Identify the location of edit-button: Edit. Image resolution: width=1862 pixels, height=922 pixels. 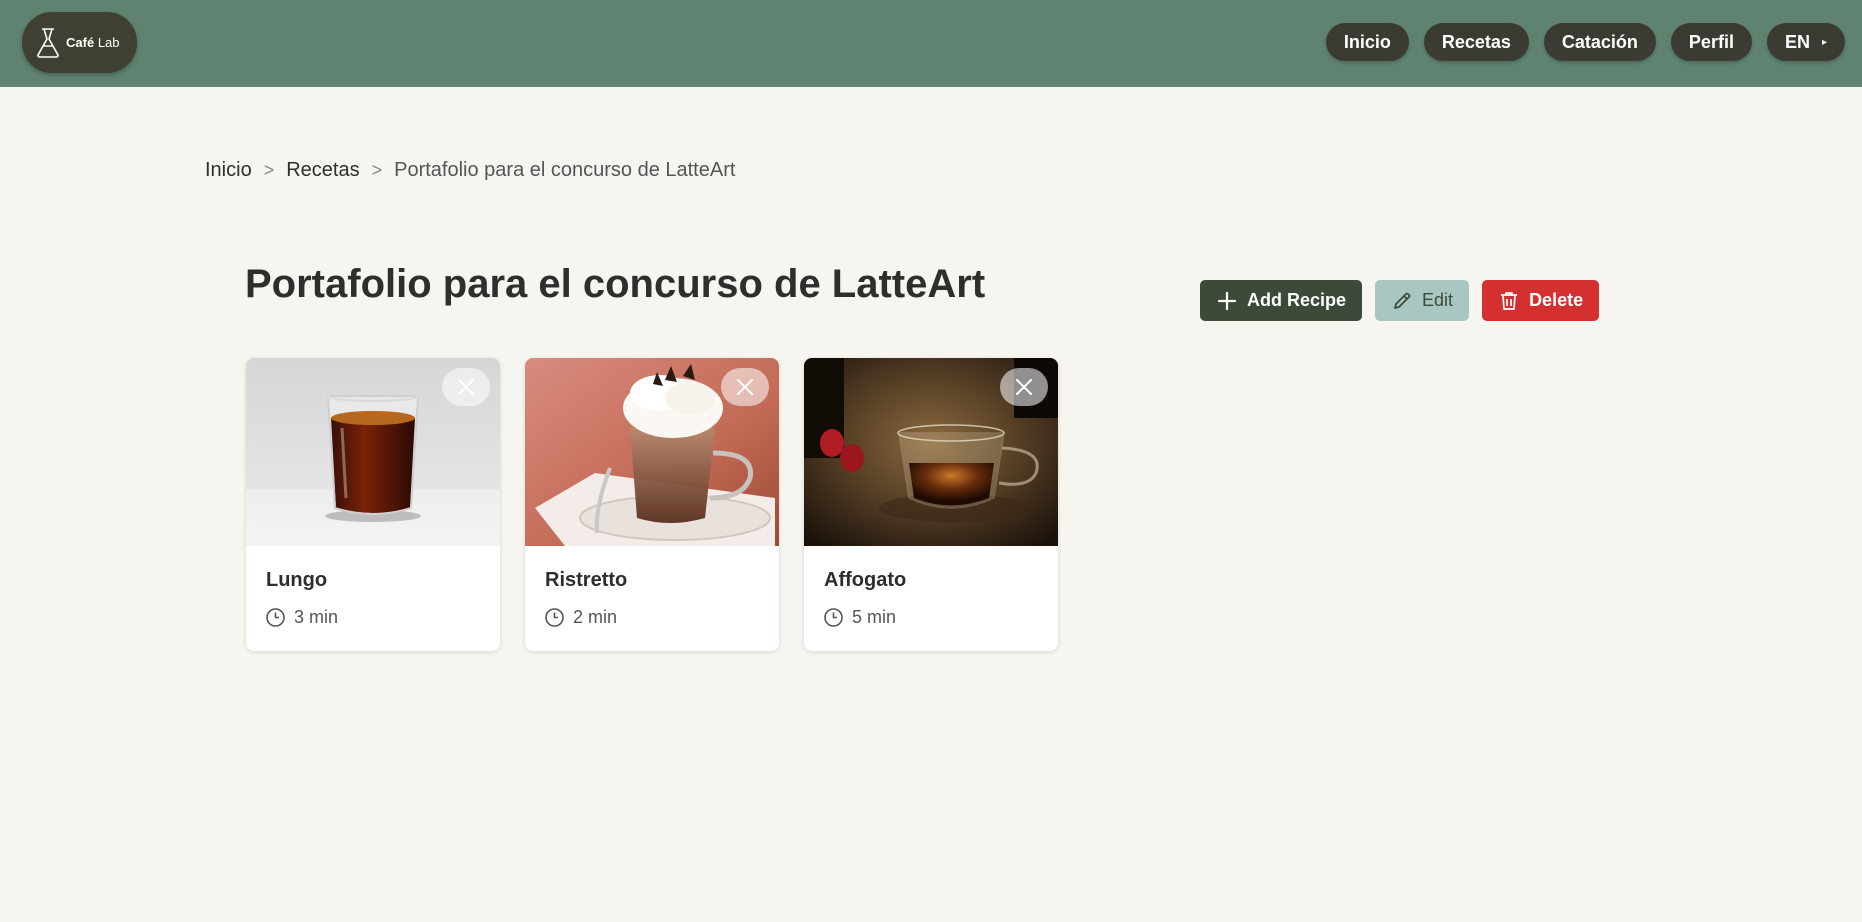
(1422, 300).